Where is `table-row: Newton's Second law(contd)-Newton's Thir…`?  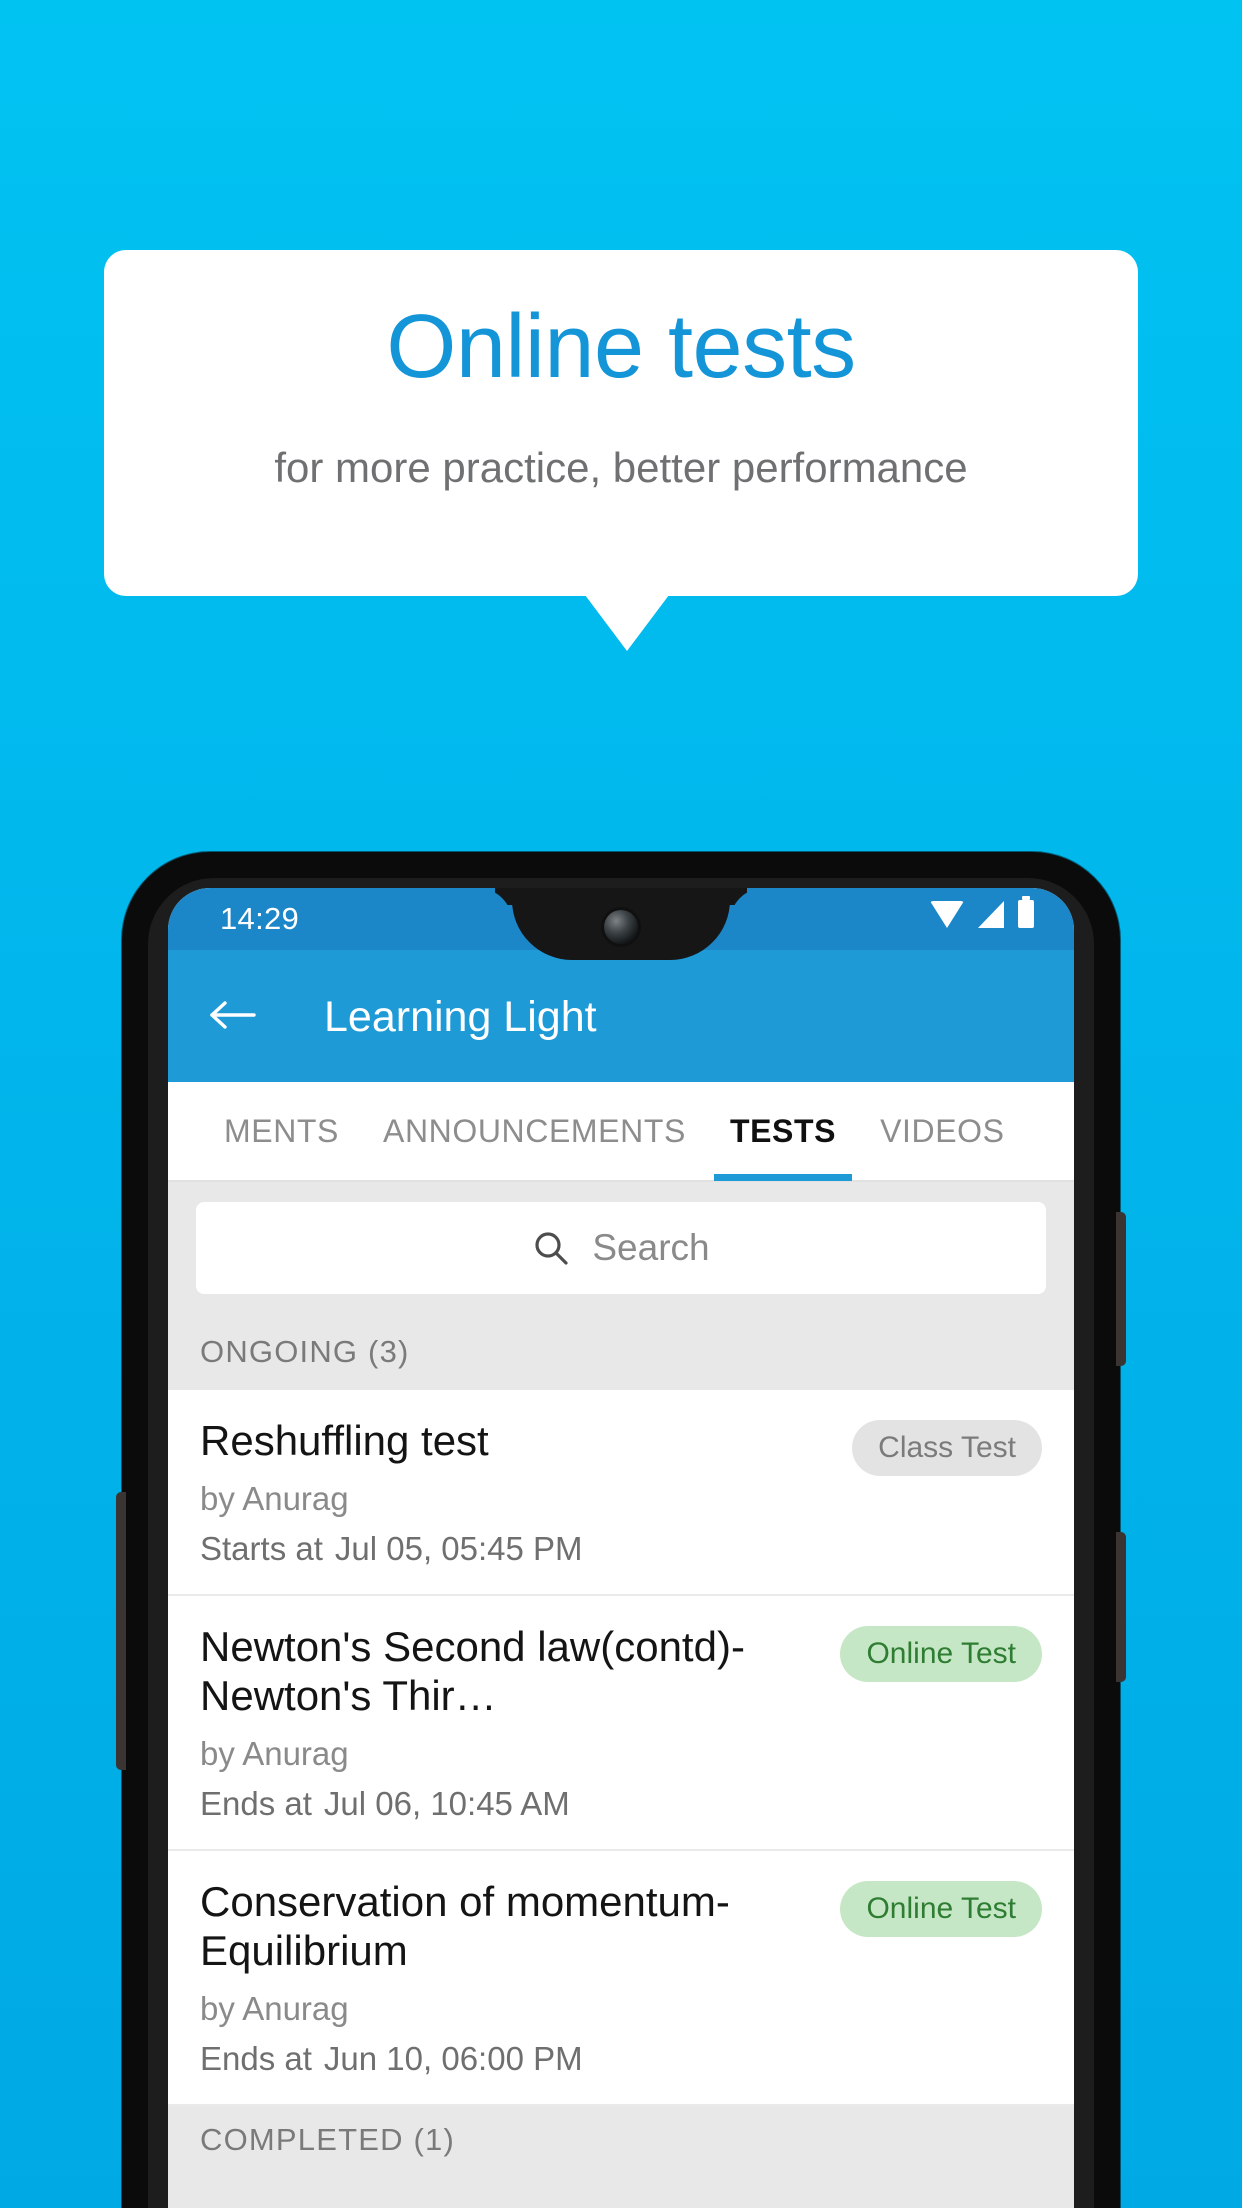 table-row: Newton's Second law(contd)-Newton's Thir… is located at coordinates (621, 1723).